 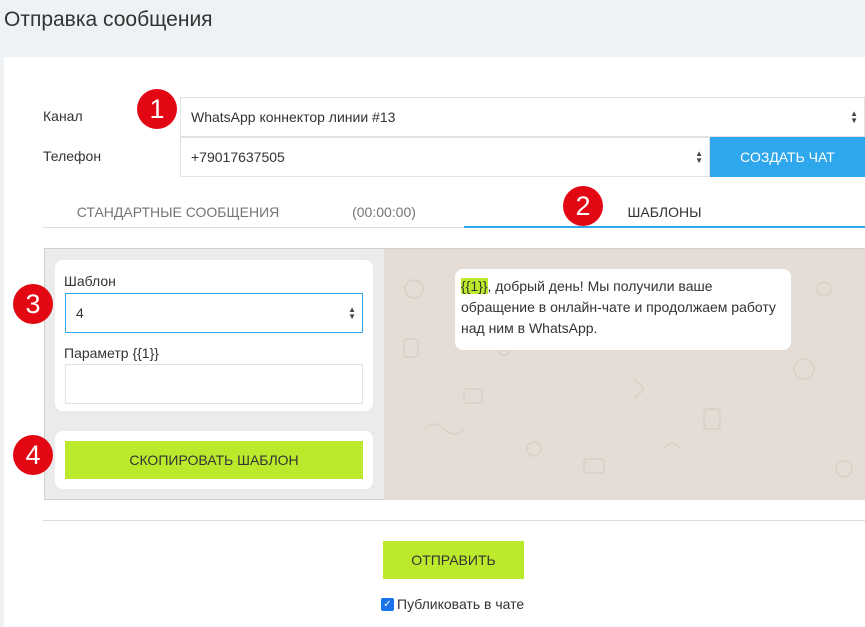 What do you see at coordinates (214, 384) in the screenshot?
I see `param-input` at bounding box center [214, 384].